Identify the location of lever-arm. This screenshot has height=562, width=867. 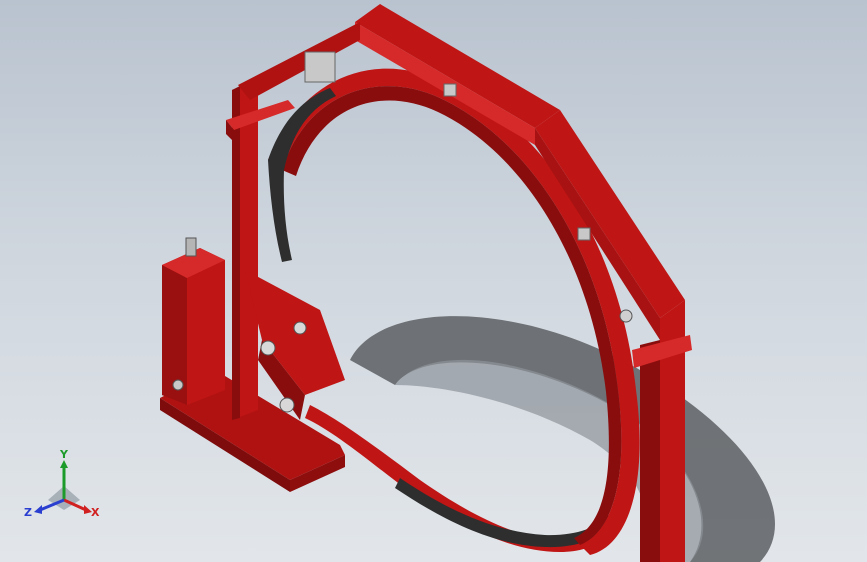
(295, 332).